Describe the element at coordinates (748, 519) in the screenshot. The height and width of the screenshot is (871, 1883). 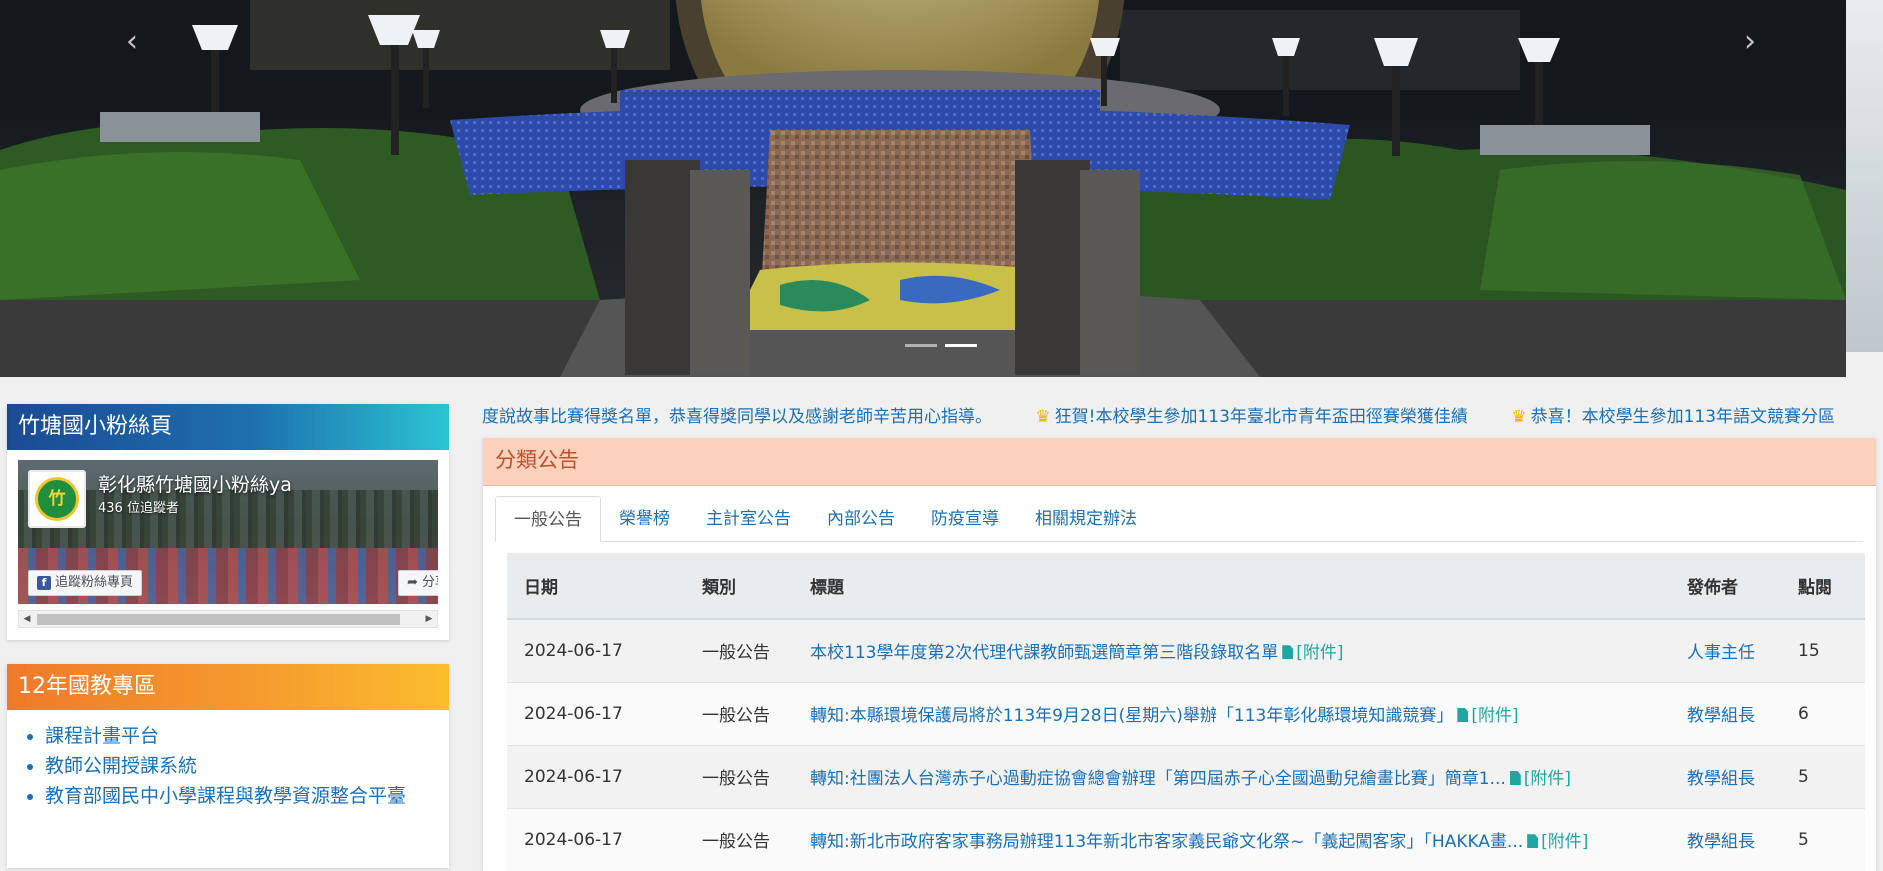
I see `tab-accounting: 主計室公告` at that location.